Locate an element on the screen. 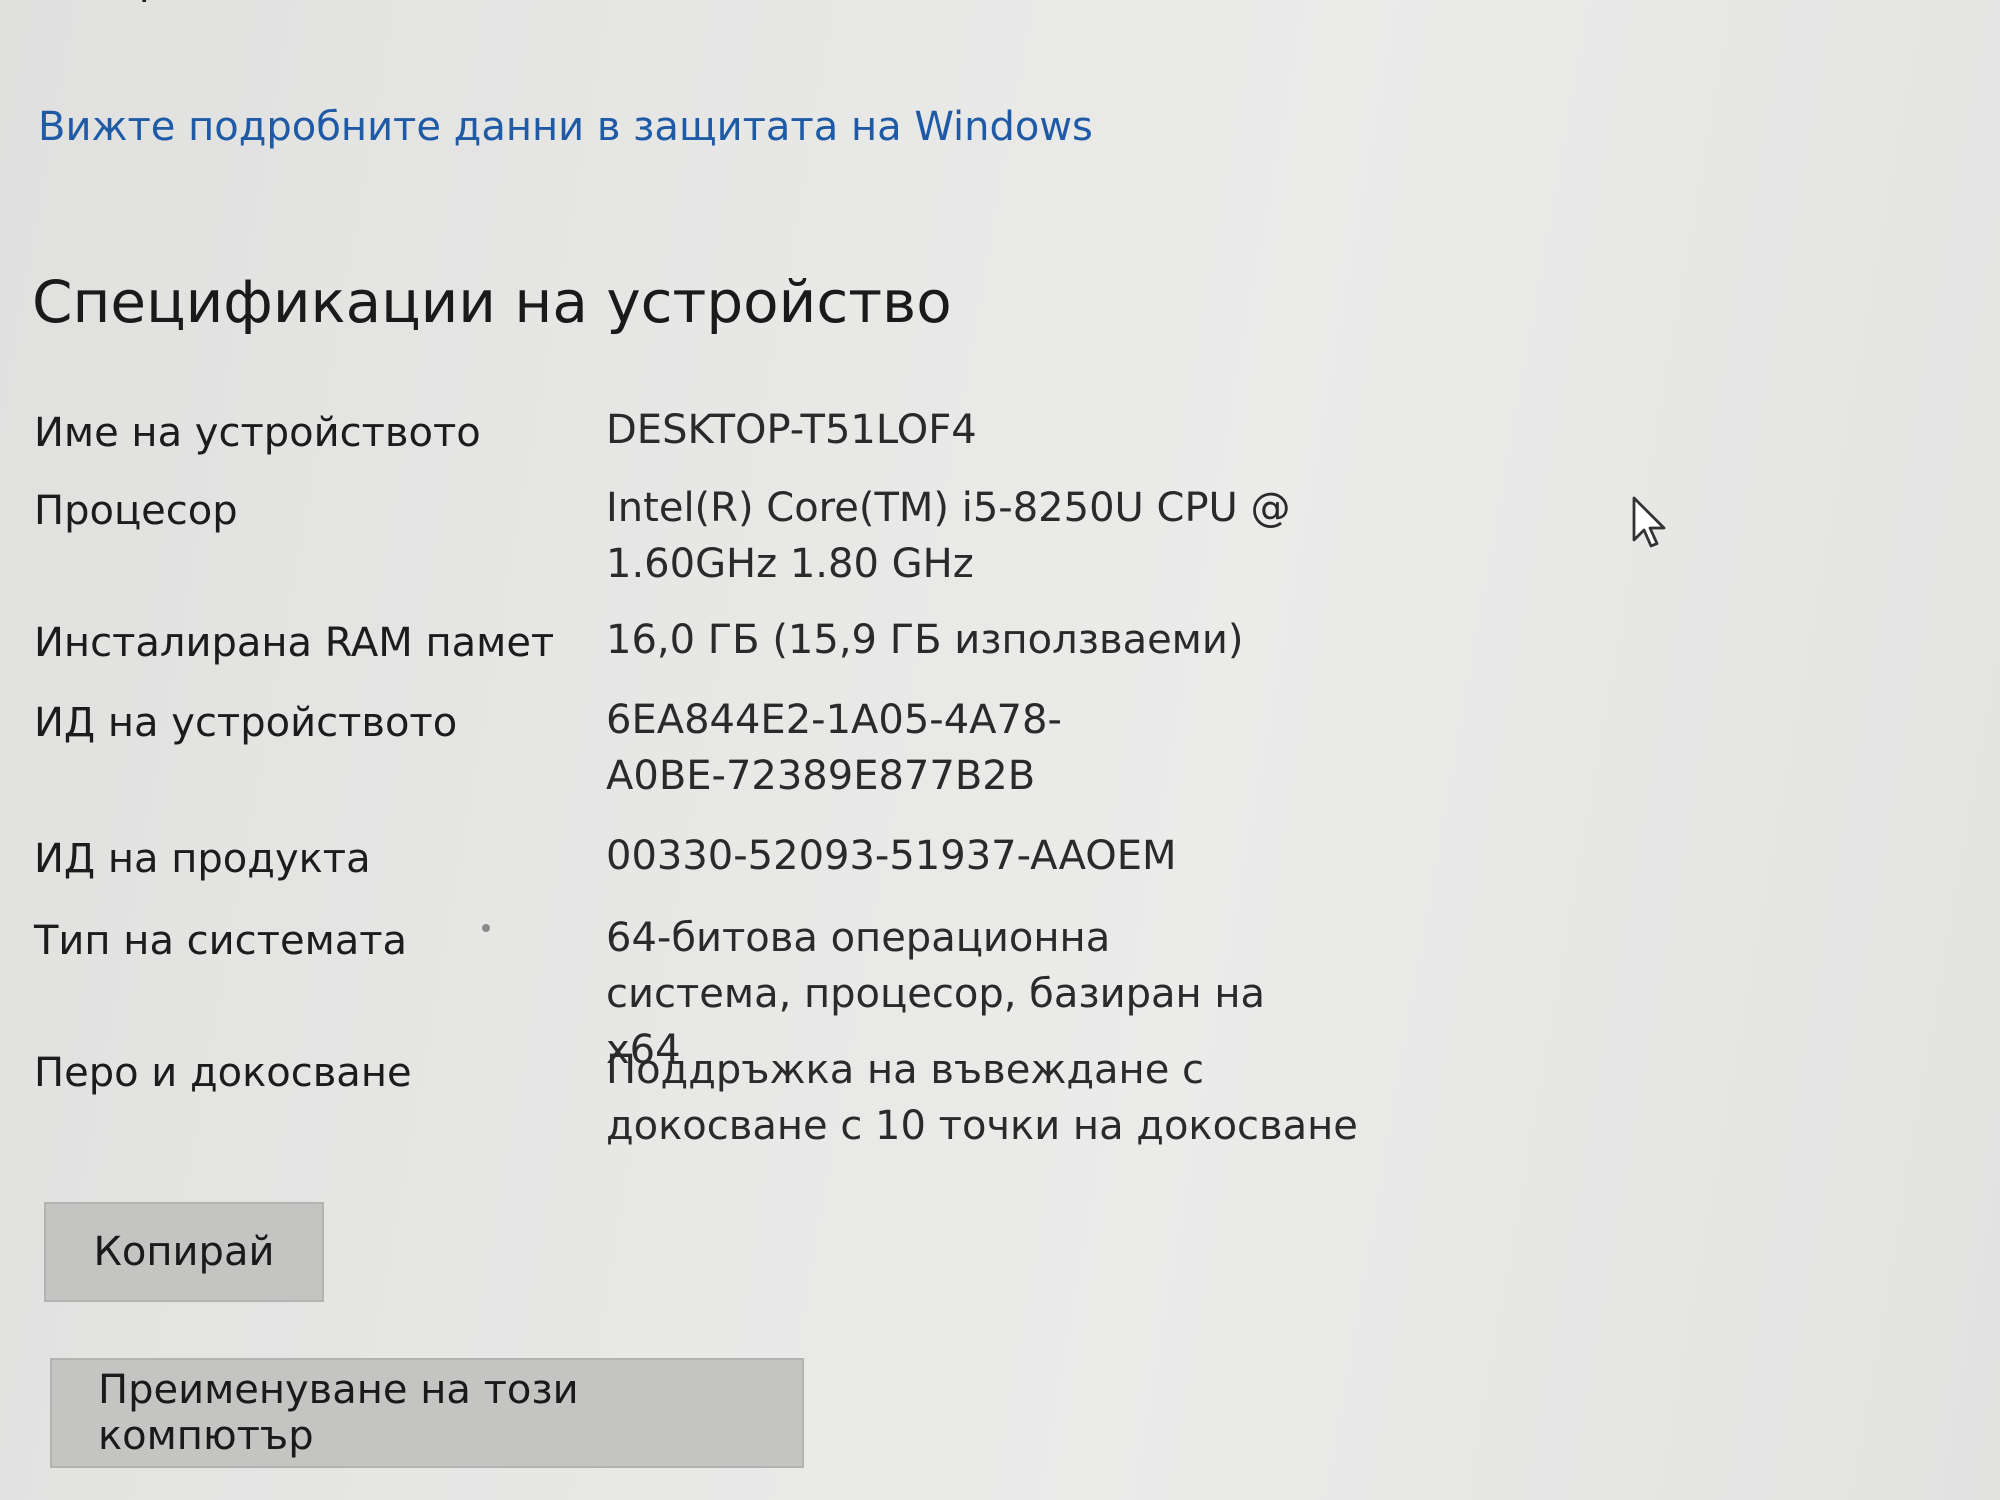 The width and height of the screenshot is (2000, 1500). copy-button: Копирай is located at coordinates (184, 1252).